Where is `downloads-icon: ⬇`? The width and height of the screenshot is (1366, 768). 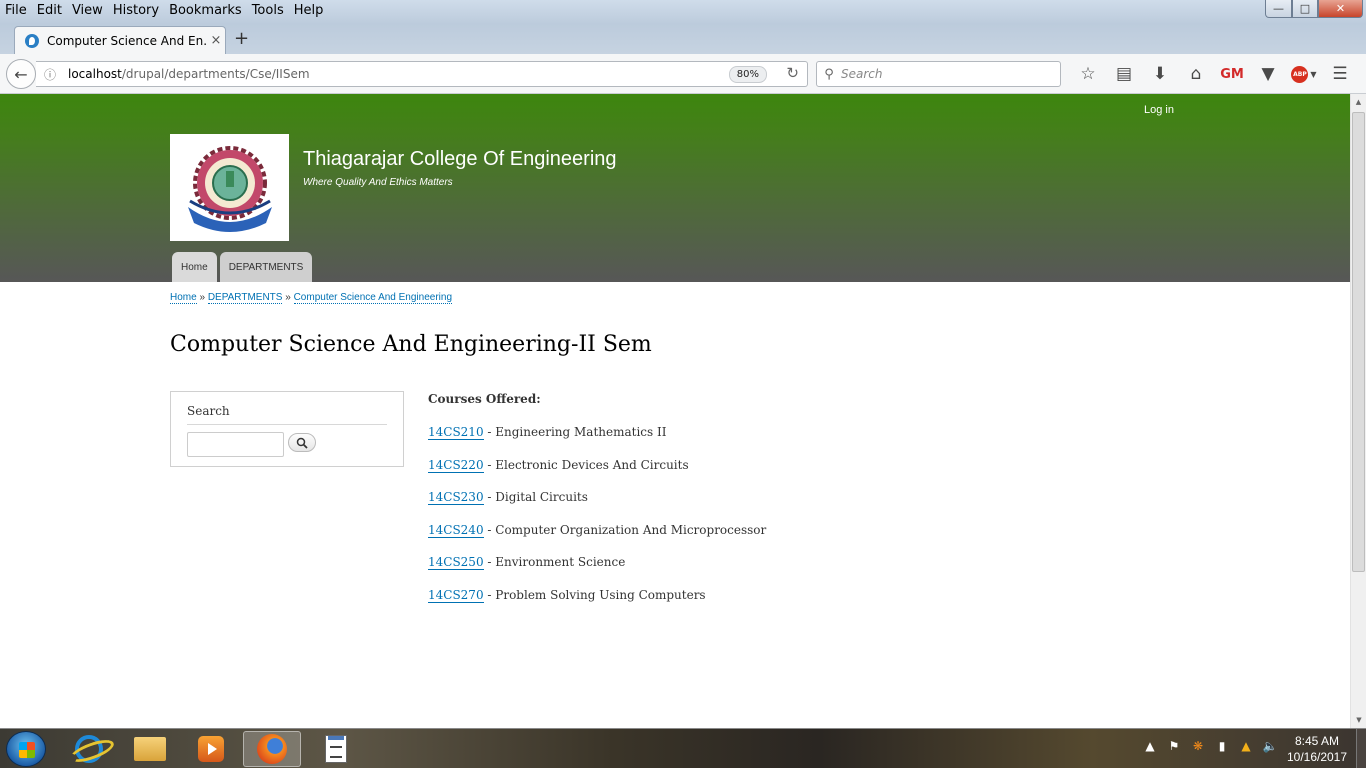 downloads-icon: ⬇ is located at coordinates (1160, 74).